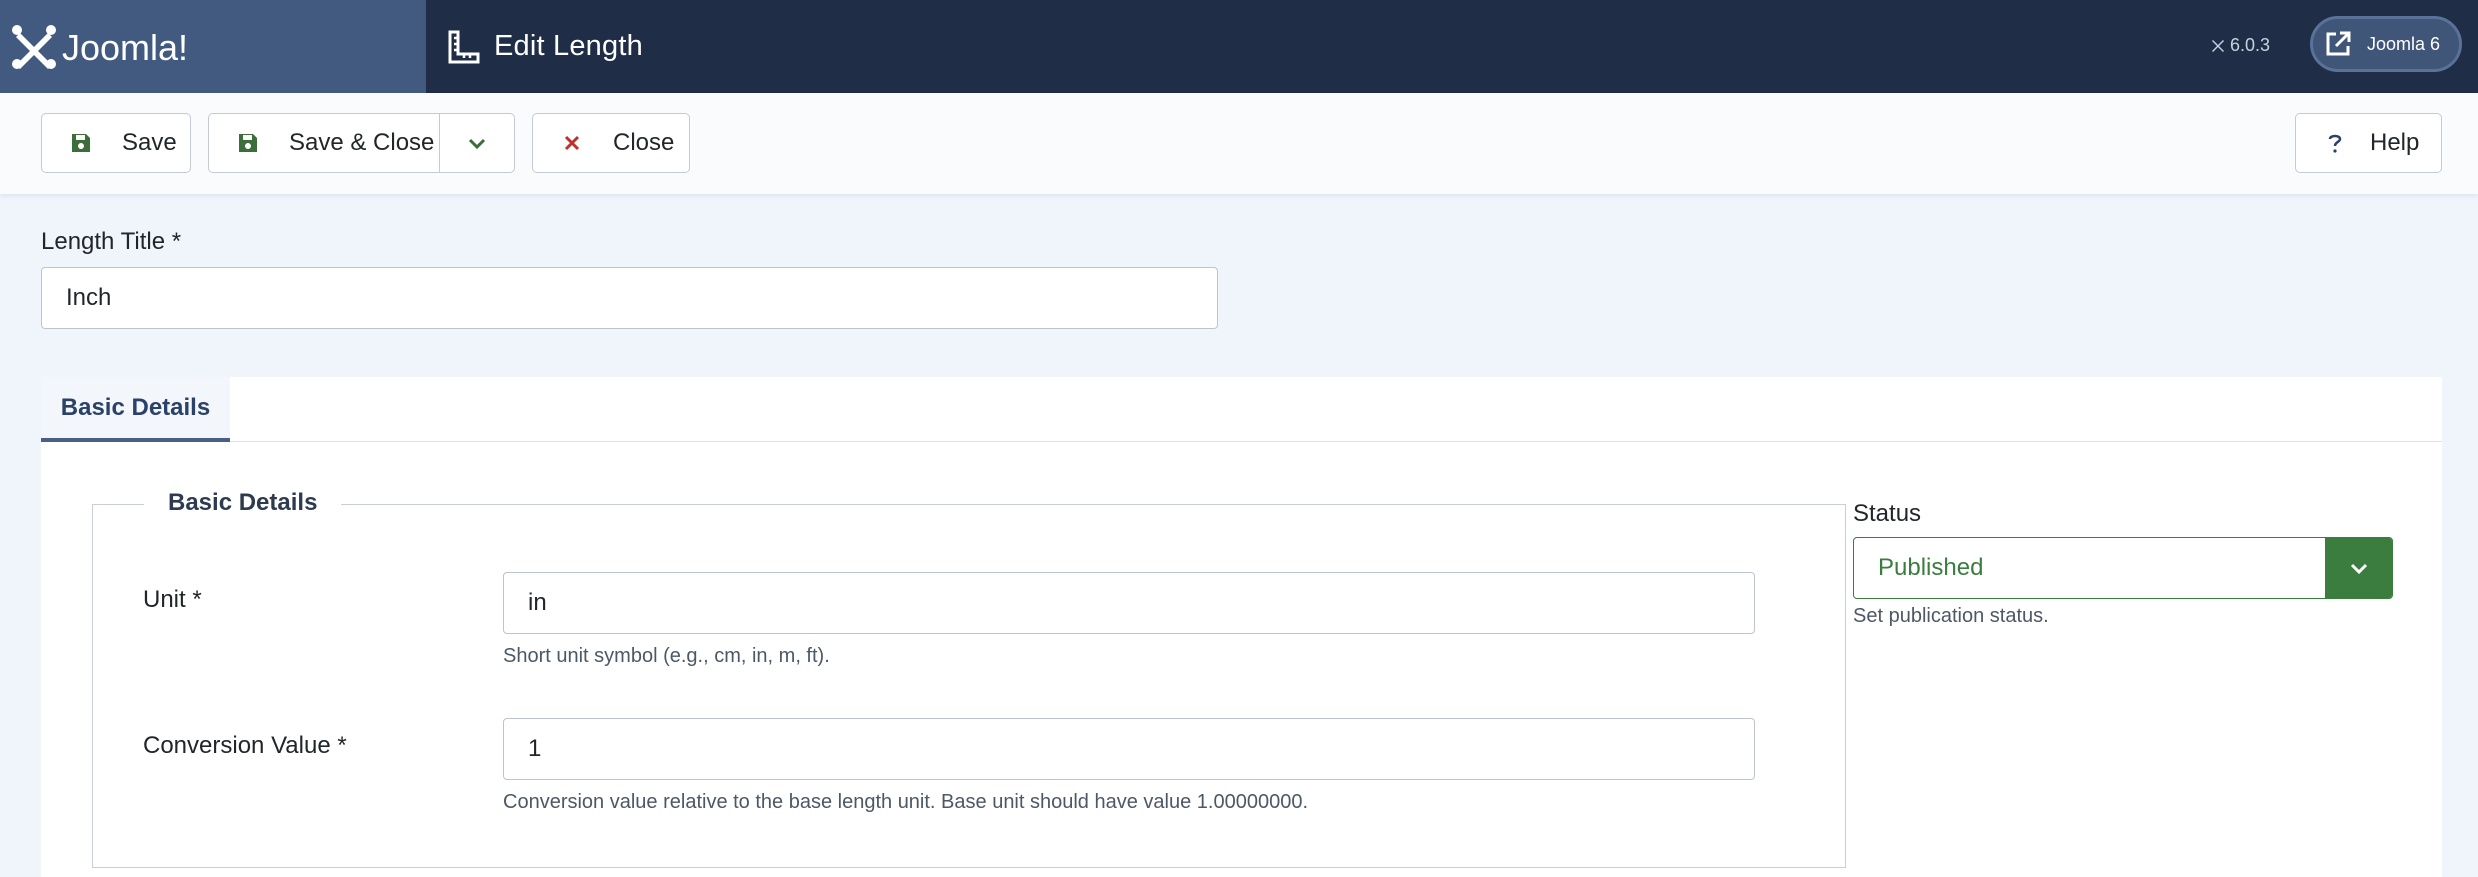  Describe the element at coordinates (1241, 409) in the screenshot. I see `tab-bar: Basic Details` at that location.